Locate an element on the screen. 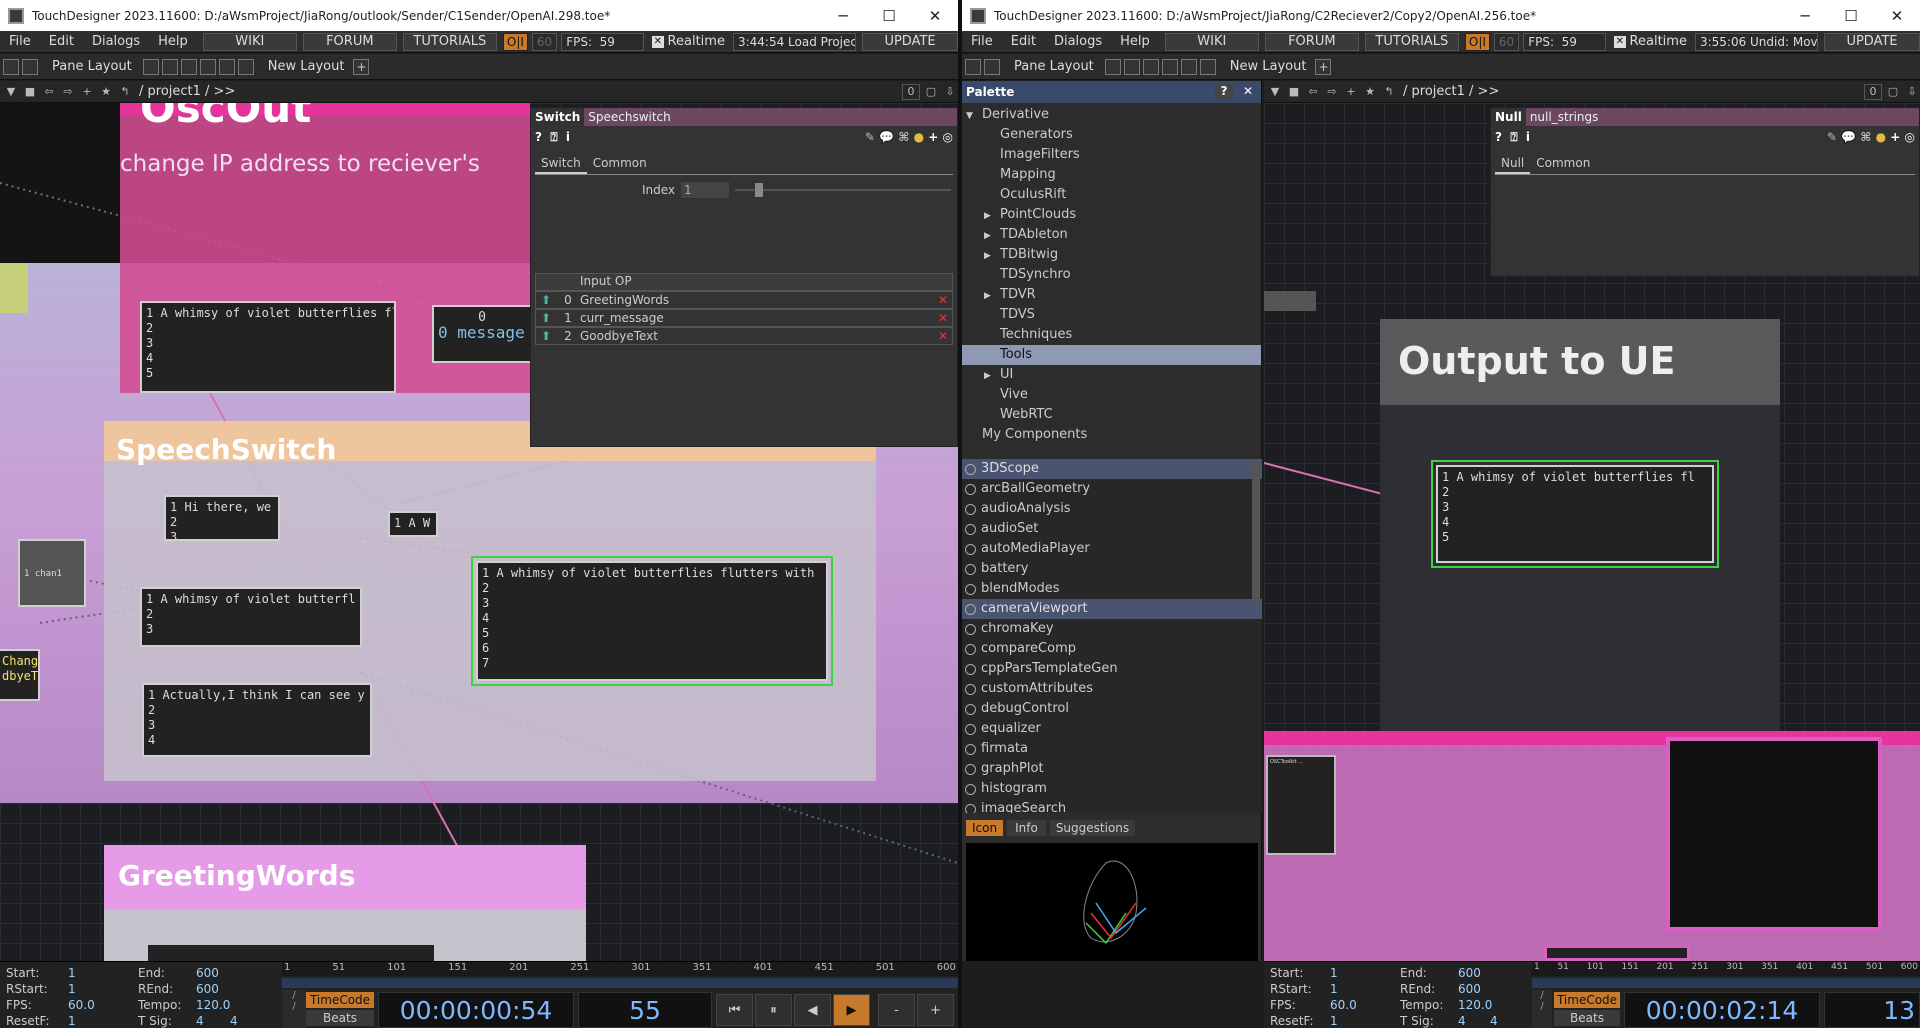 The image size is (1920, 1028). menu-dialogs: Dialogs is located at coordinates (1078, 41).